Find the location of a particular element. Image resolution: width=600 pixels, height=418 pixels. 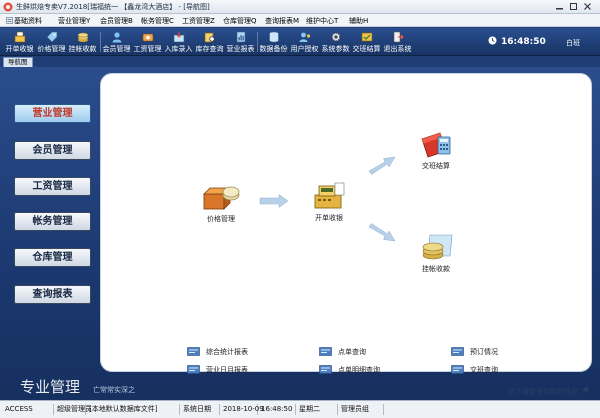

menu-business: 营业管理Y is located at coordinates (74, 20).